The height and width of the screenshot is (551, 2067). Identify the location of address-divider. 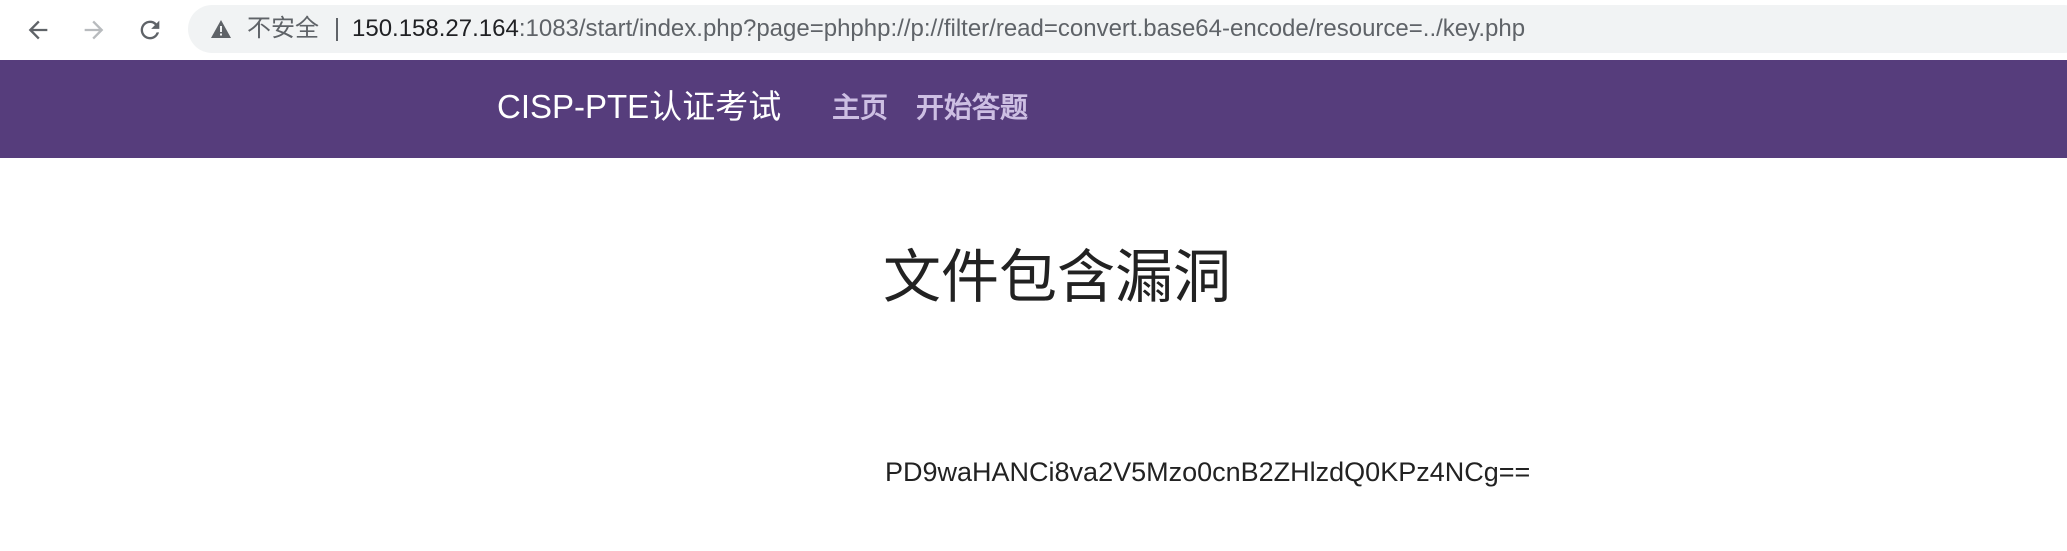
(337, 29).